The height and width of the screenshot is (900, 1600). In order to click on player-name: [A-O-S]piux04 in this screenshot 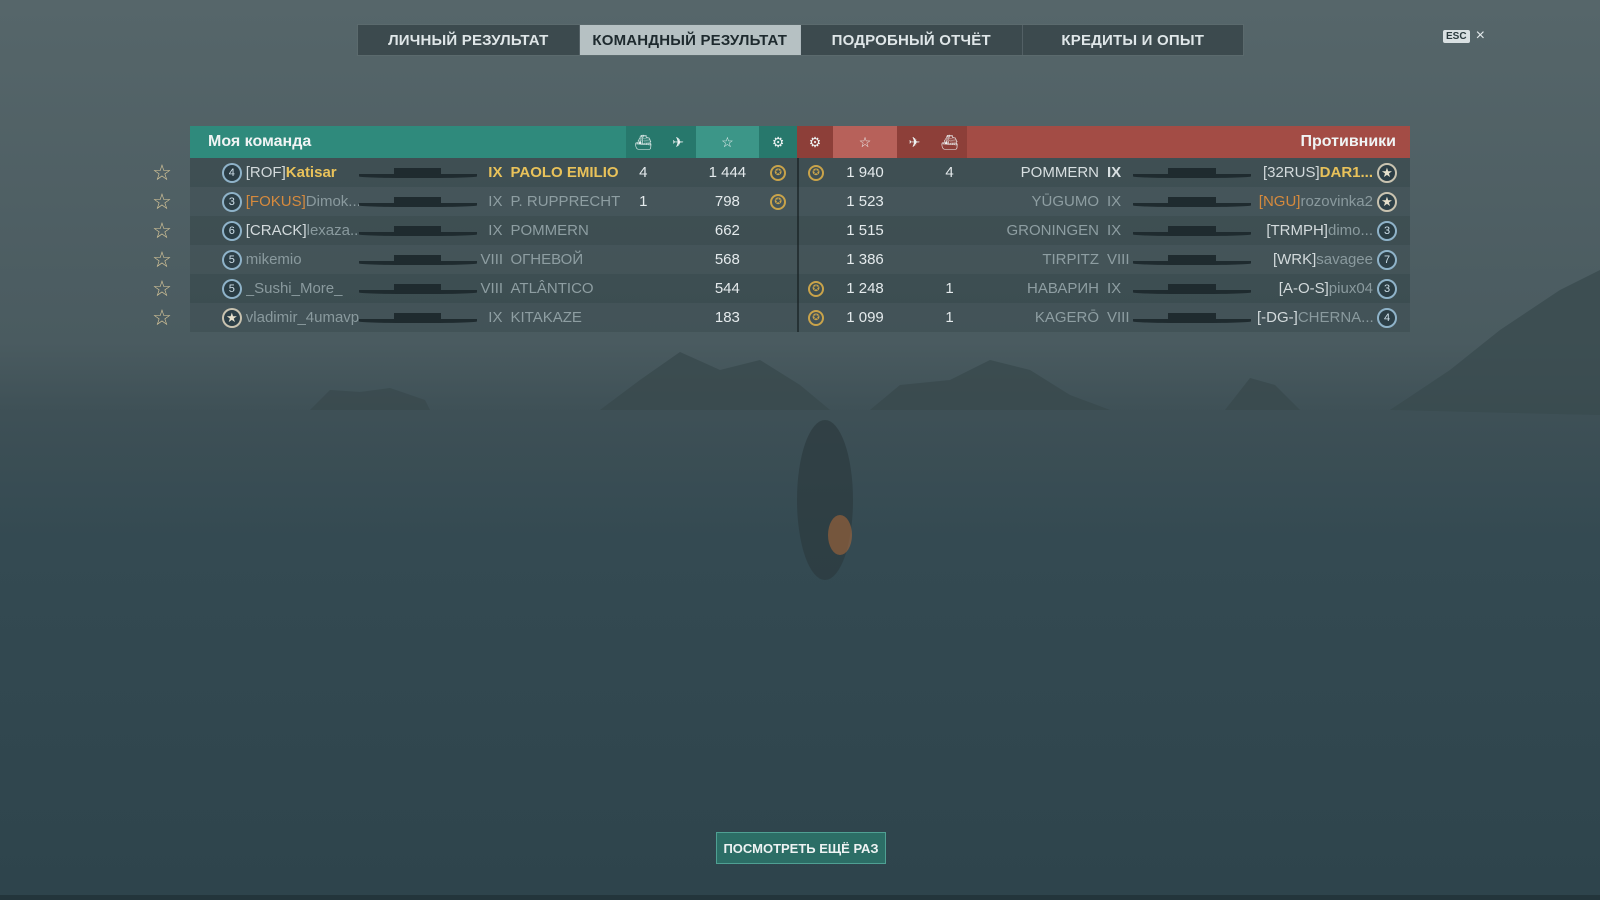, I will do `click(1315, 288)`.